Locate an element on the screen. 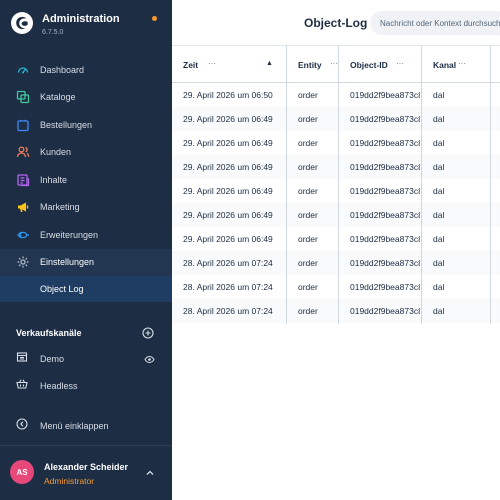  nav-label: Bestellungen is located at coordinates (66, 124).